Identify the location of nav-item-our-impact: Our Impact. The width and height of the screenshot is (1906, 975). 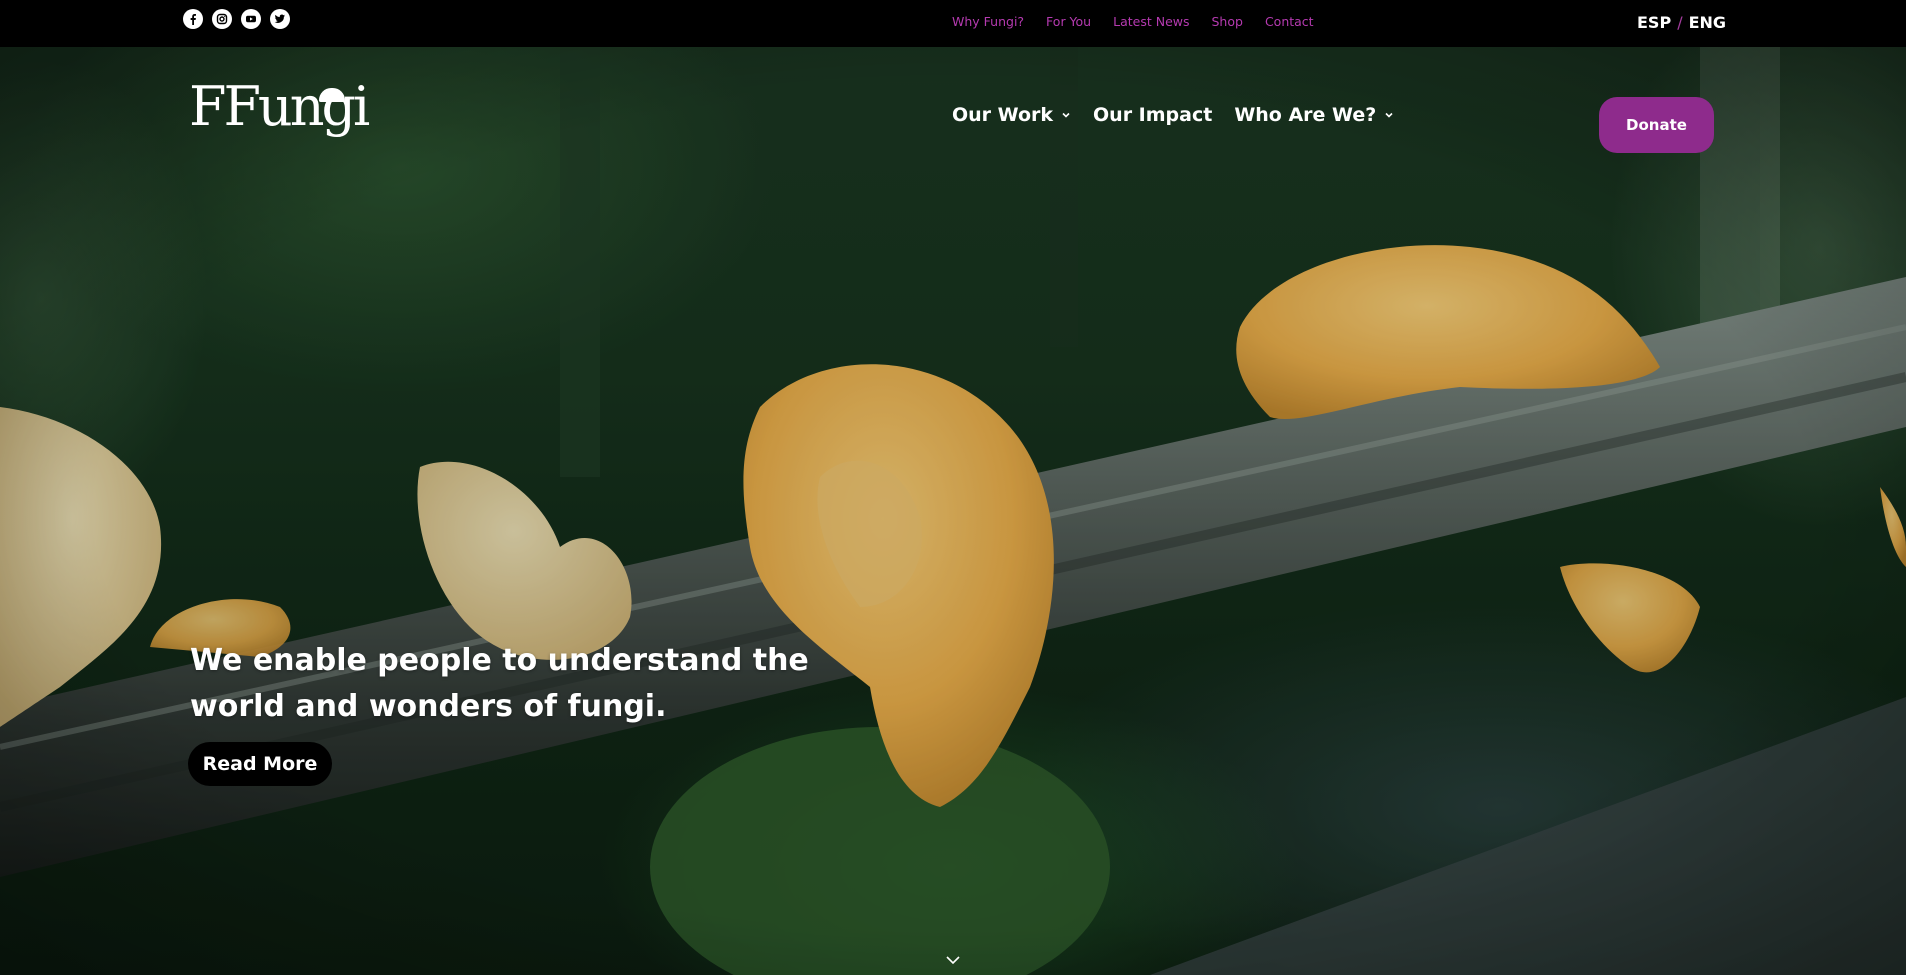
(1152, 115).